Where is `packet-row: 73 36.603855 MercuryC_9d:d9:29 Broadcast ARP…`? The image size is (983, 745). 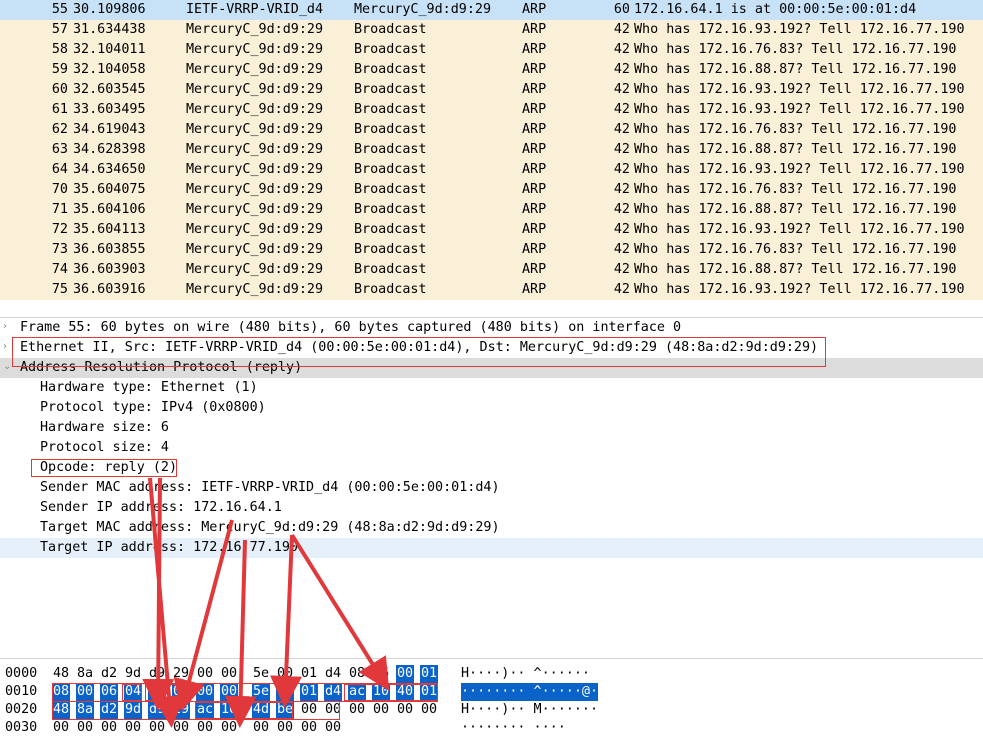
packet-row: 73 36.603855 MercuryC_9d:d9:29 Broadcast ARP… is located at coordinates (491, 250).